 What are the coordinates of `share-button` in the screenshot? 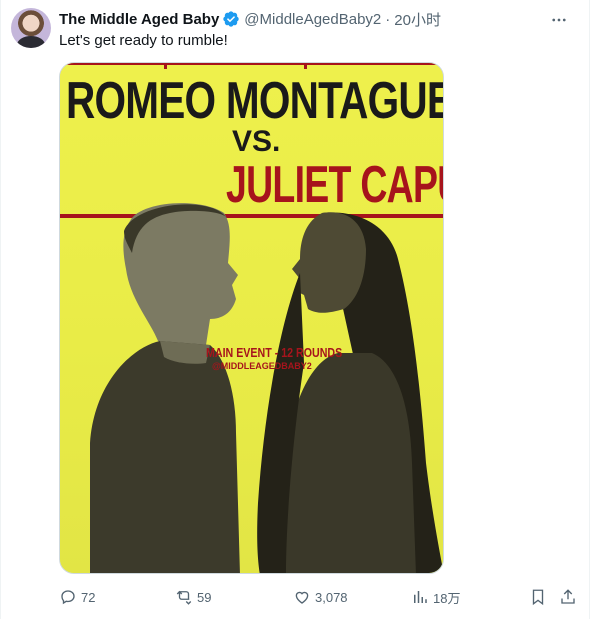 It's located at (570, 597).